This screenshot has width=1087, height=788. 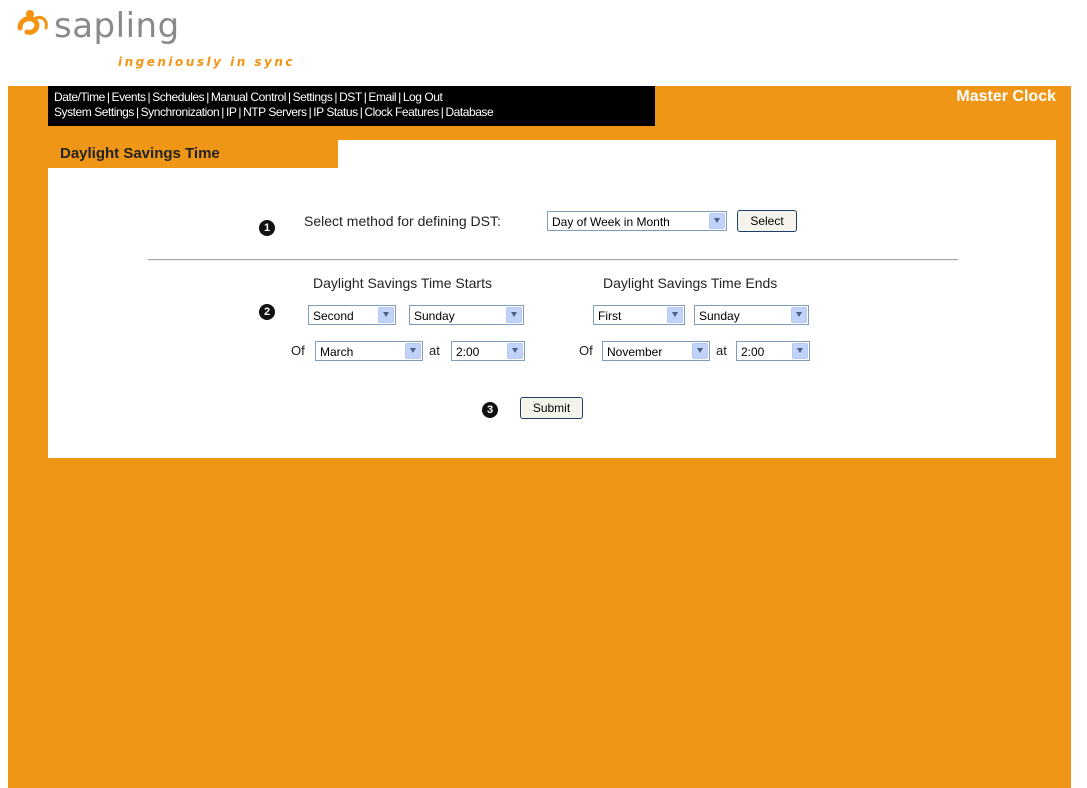 What do you see at coordinates (231, 112) in the screenshot?
I see `nav-ip: IP` at bounding box center [231, 112].